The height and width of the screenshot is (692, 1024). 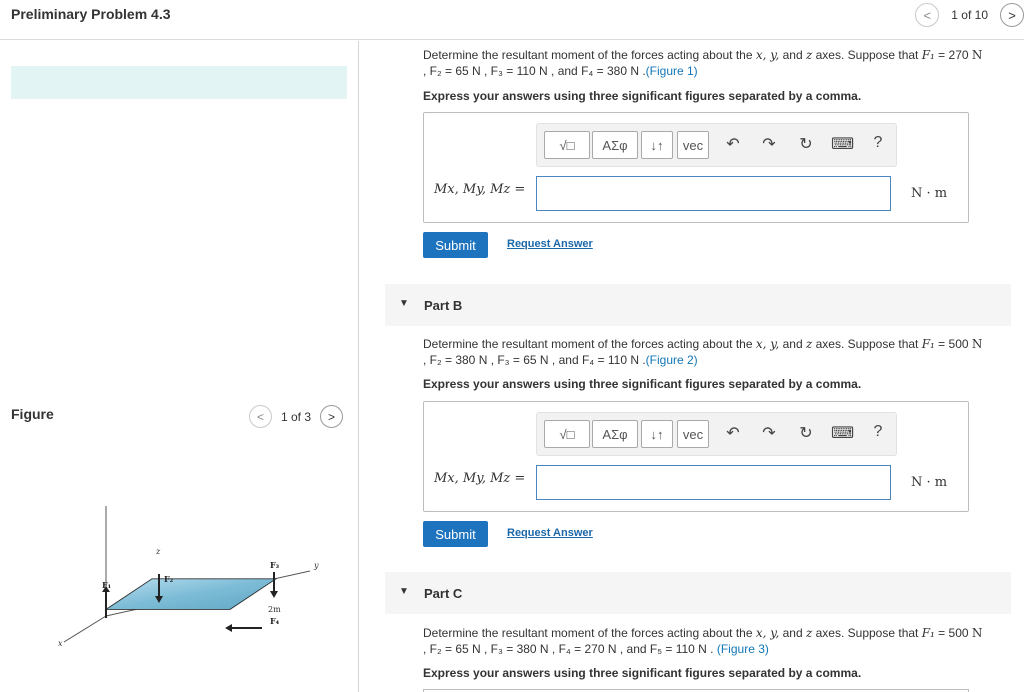 What do you see at coordinates (60, 642) in the screenshot?
I see `x-axis-label: x` at bounding box center [60, 642].